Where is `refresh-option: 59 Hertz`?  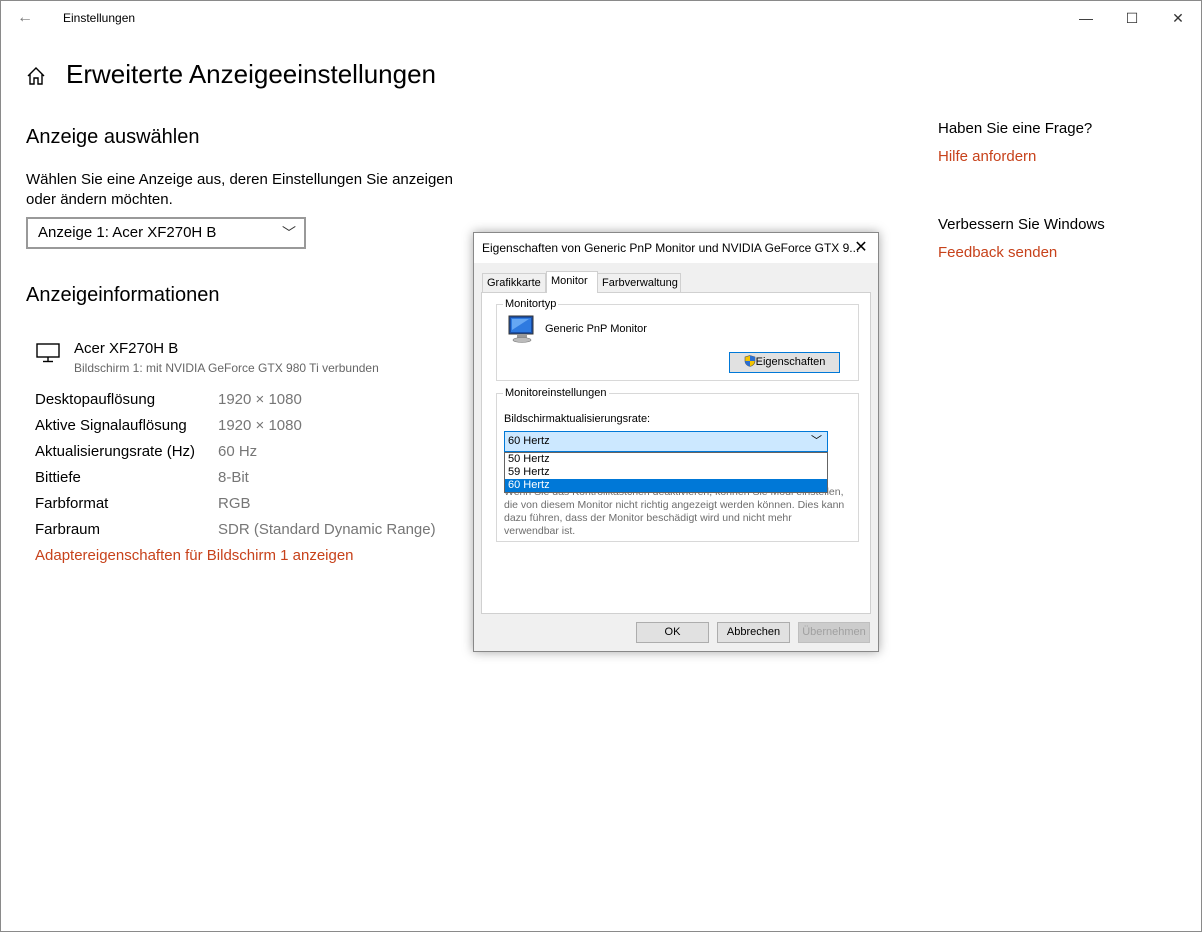 refresh-option: 59 Hertz is located at coordinates (666, 472).